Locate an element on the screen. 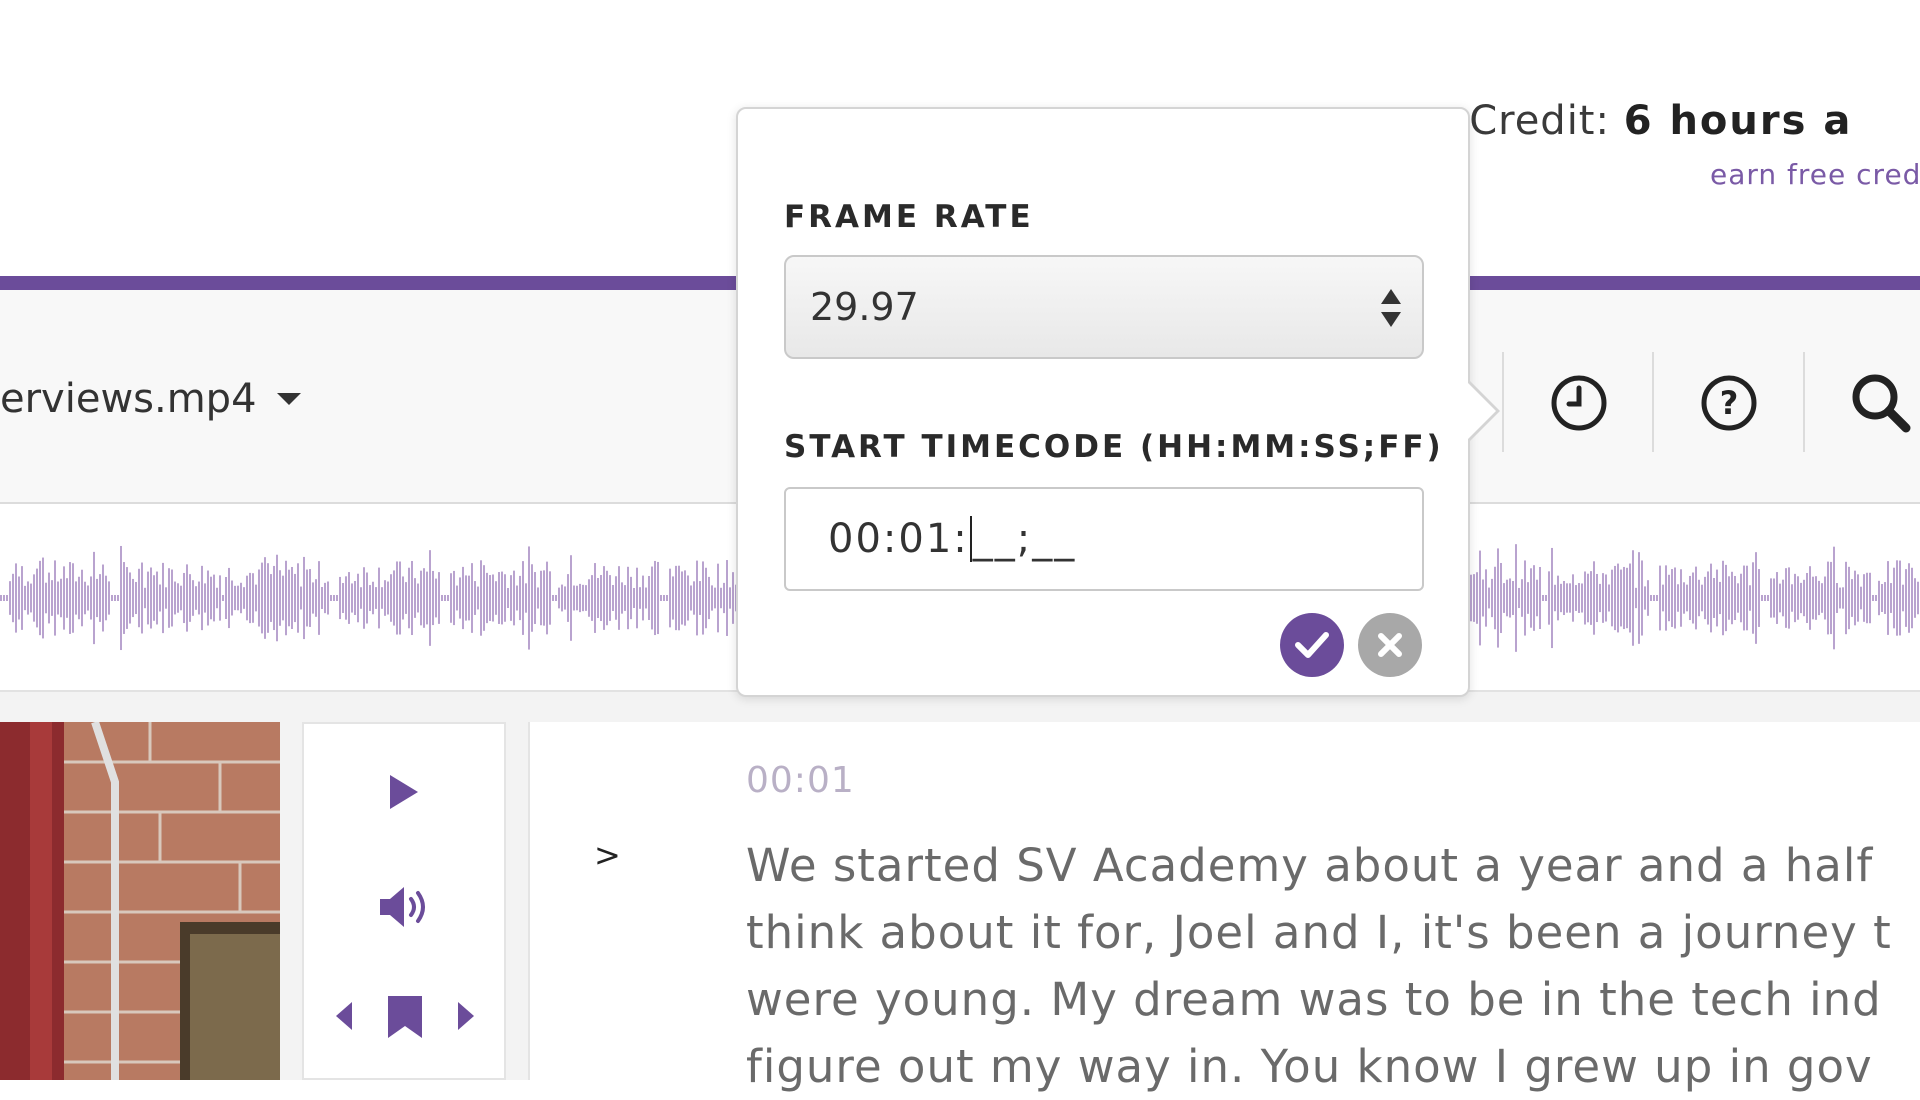 The width and height of the screenshot is (1920, 1100). history-button is located at coordinates (1579, 403).